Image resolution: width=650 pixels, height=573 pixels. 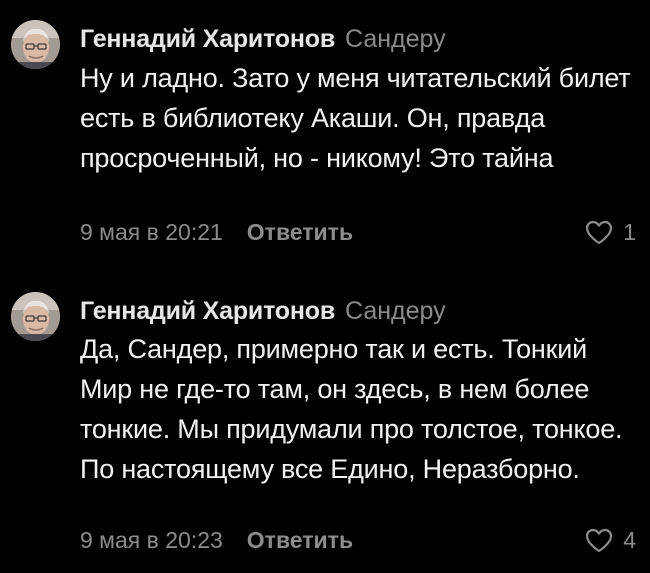 I want to click on timestamp: 9 мая в 20:23, so click(x=151, y=540).